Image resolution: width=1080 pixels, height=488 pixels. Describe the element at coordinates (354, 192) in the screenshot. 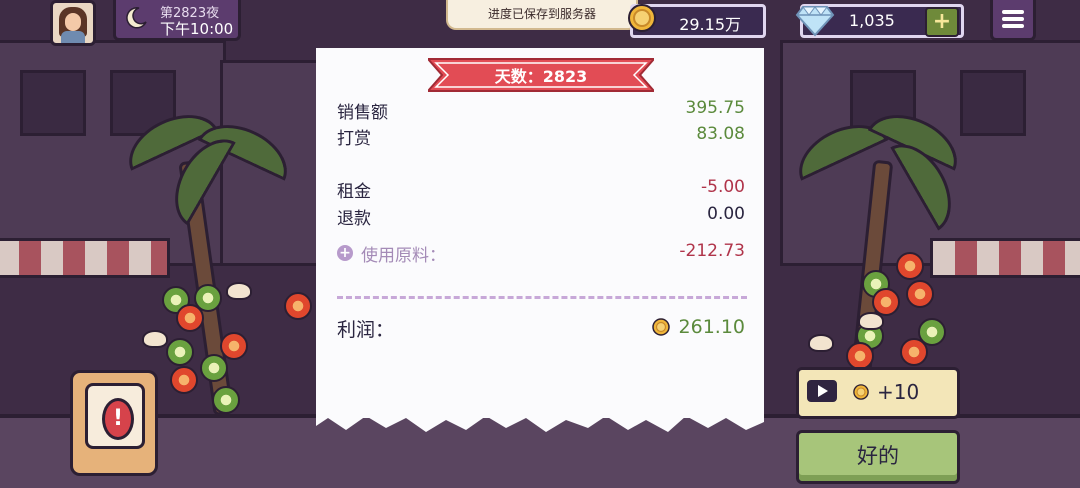

I see `row-label: 租金` at that location.